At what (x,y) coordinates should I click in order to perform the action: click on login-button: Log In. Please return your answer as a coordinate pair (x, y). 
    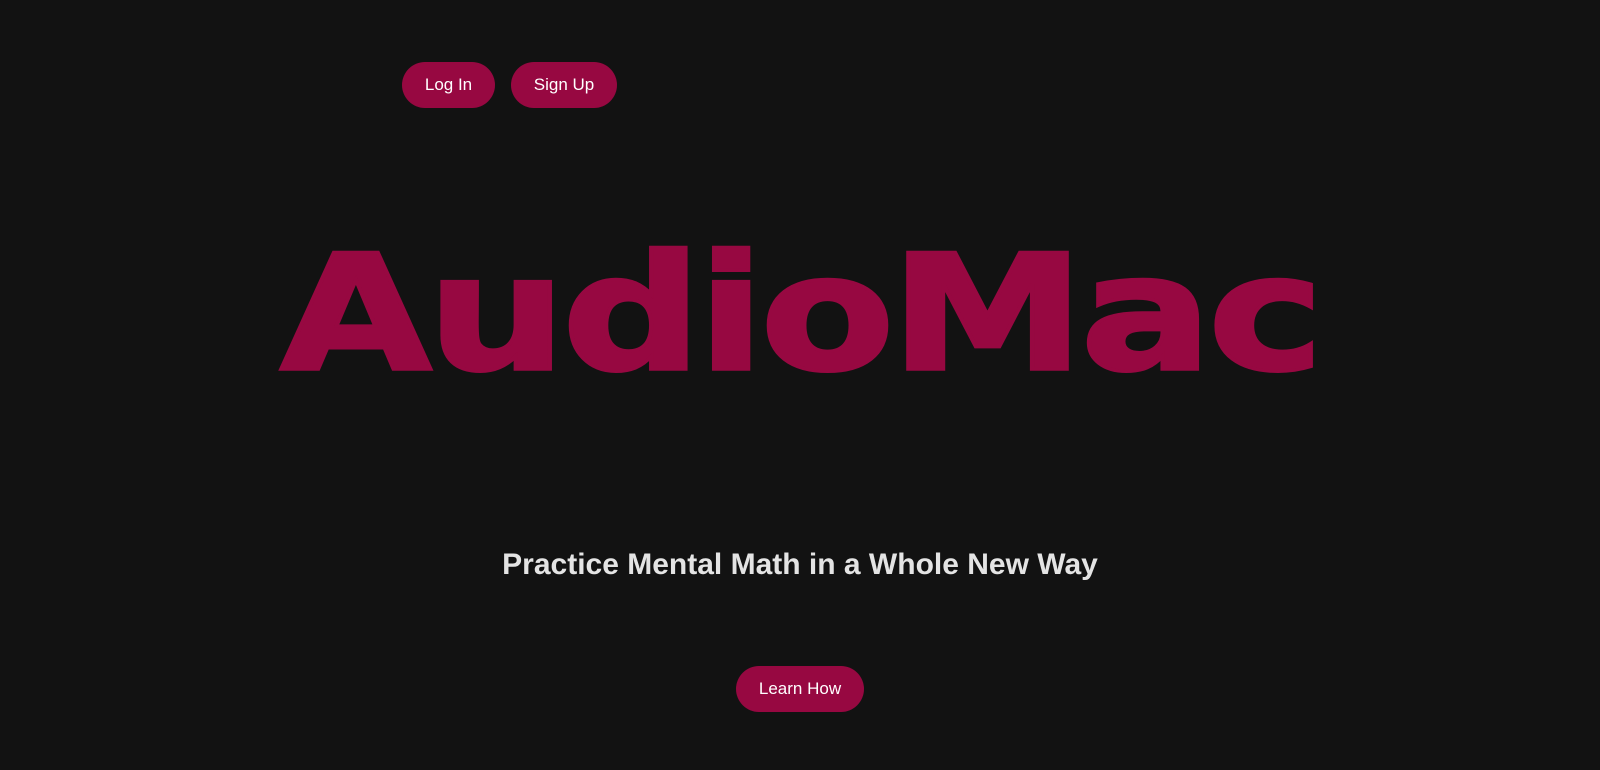
    Looking at the image, I should click on (448, 85).